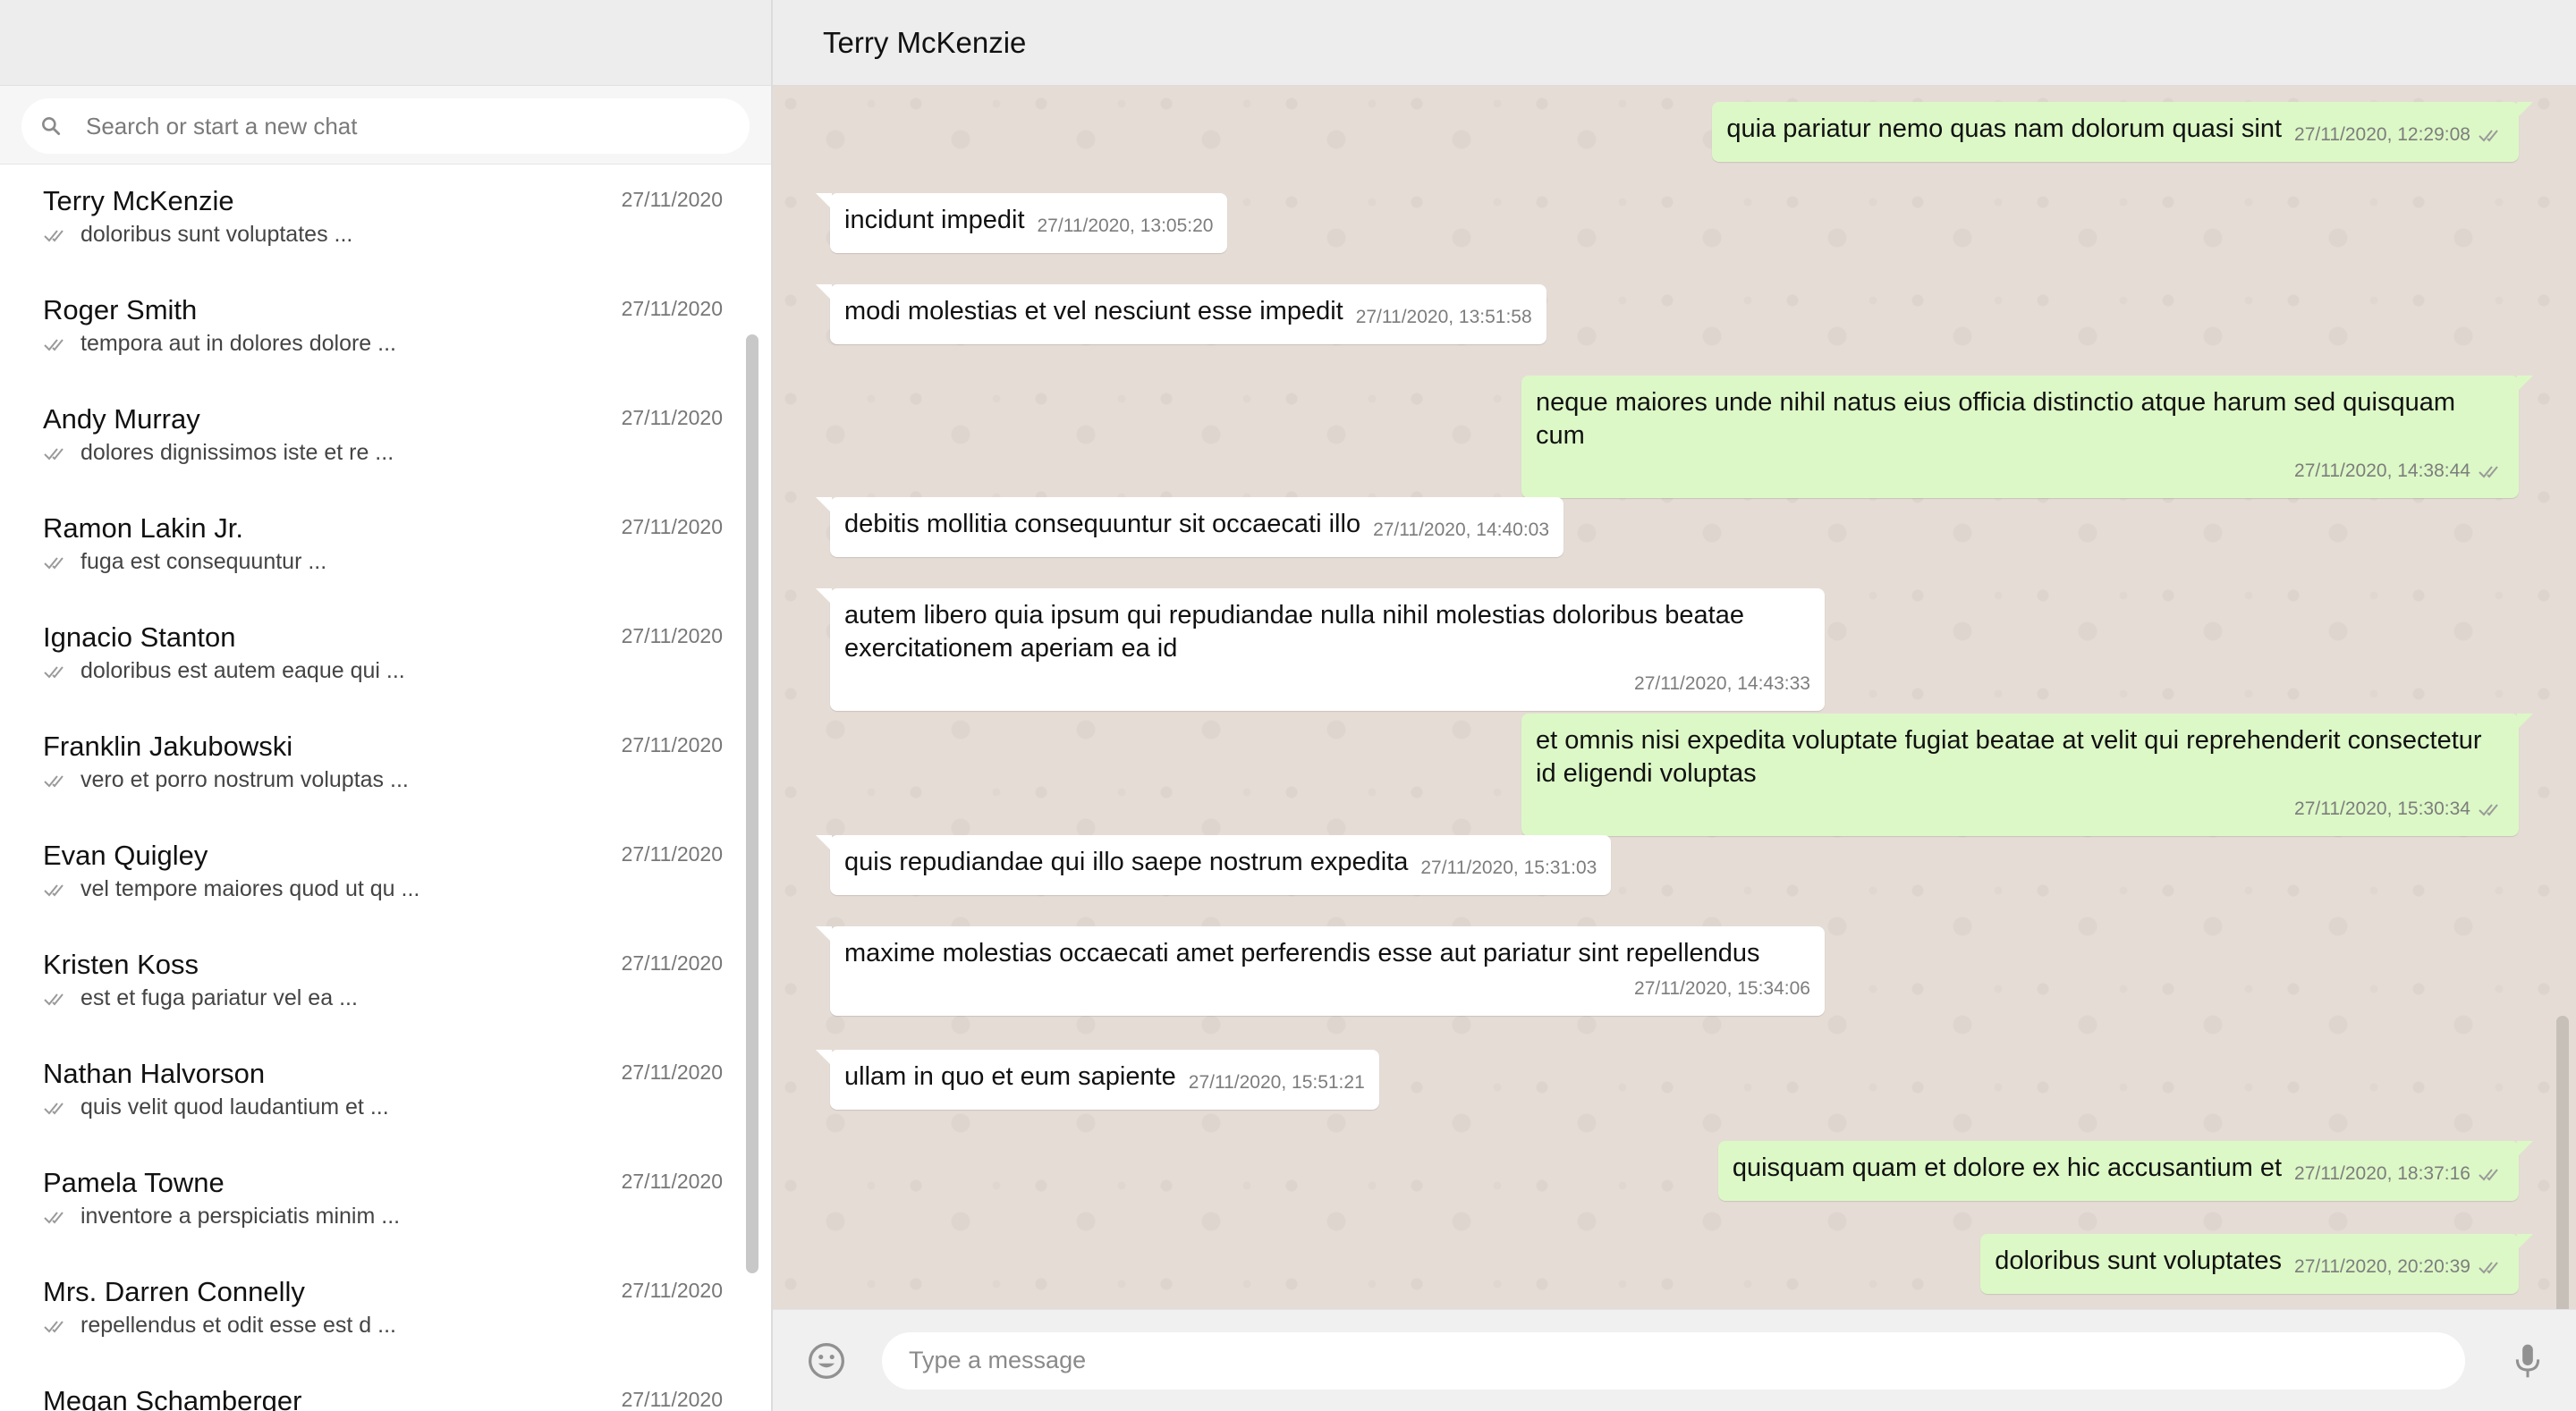  I want to click on message-text: doloribus sunt voluptates, so click(2139, 1261).